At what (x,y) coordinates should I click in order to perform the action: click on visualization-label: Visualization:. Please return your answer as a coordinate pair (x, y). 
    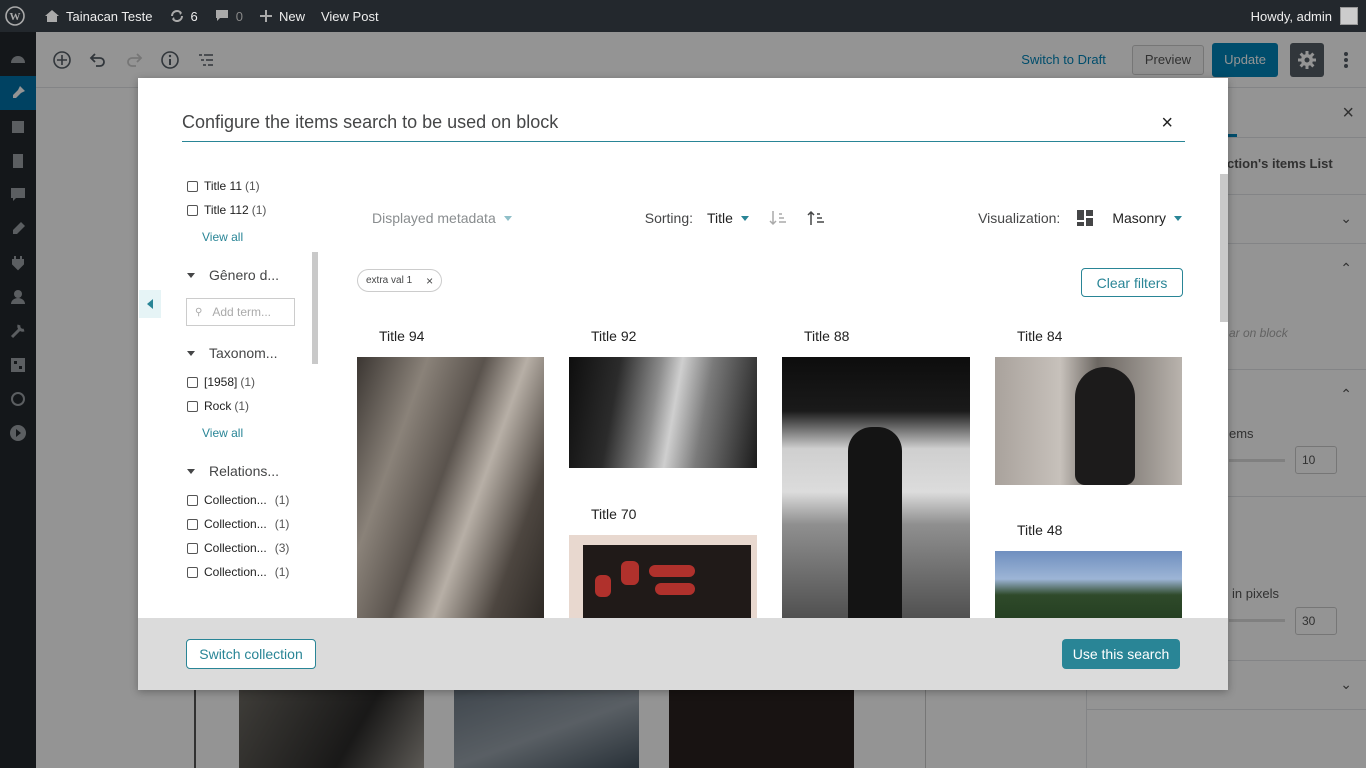
    Looking at the image, I should click on (1019, 218).